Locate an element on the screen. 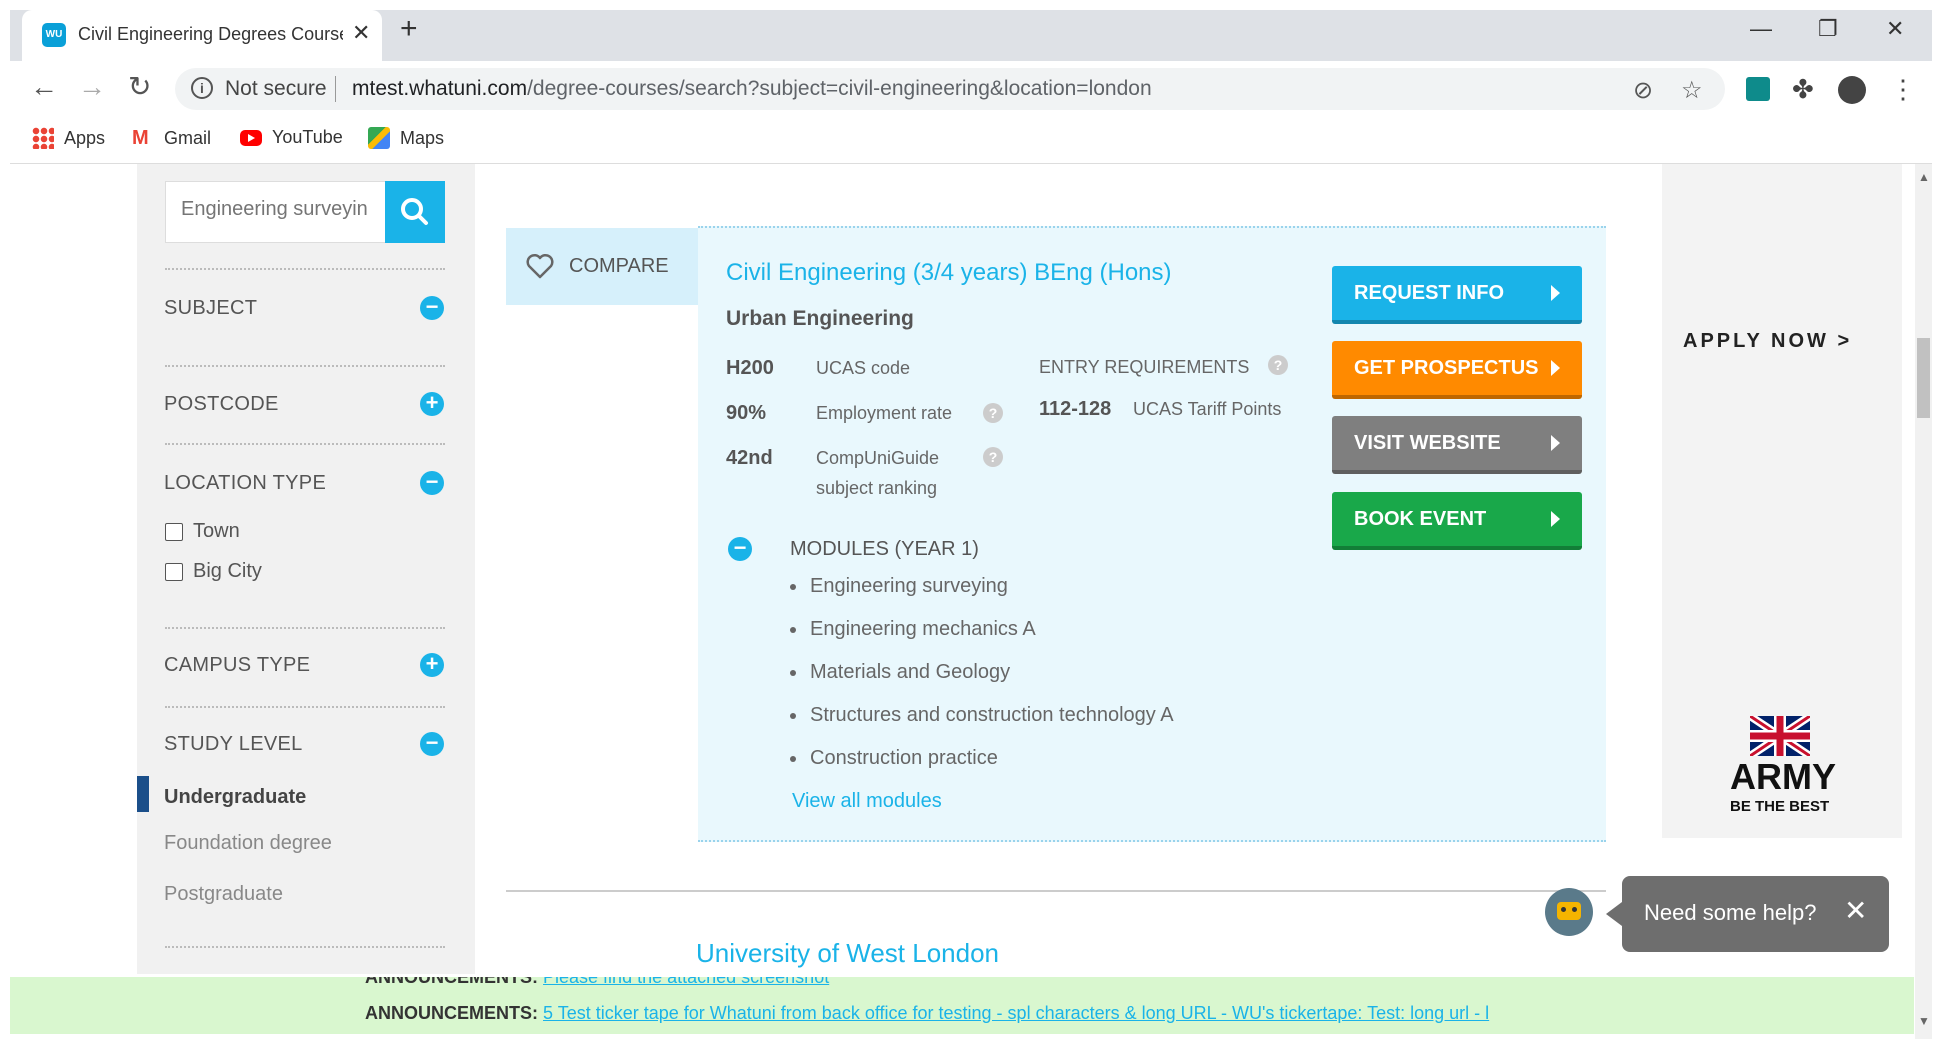  location-option-big-city: Big City is located at coordinates (213, 571).